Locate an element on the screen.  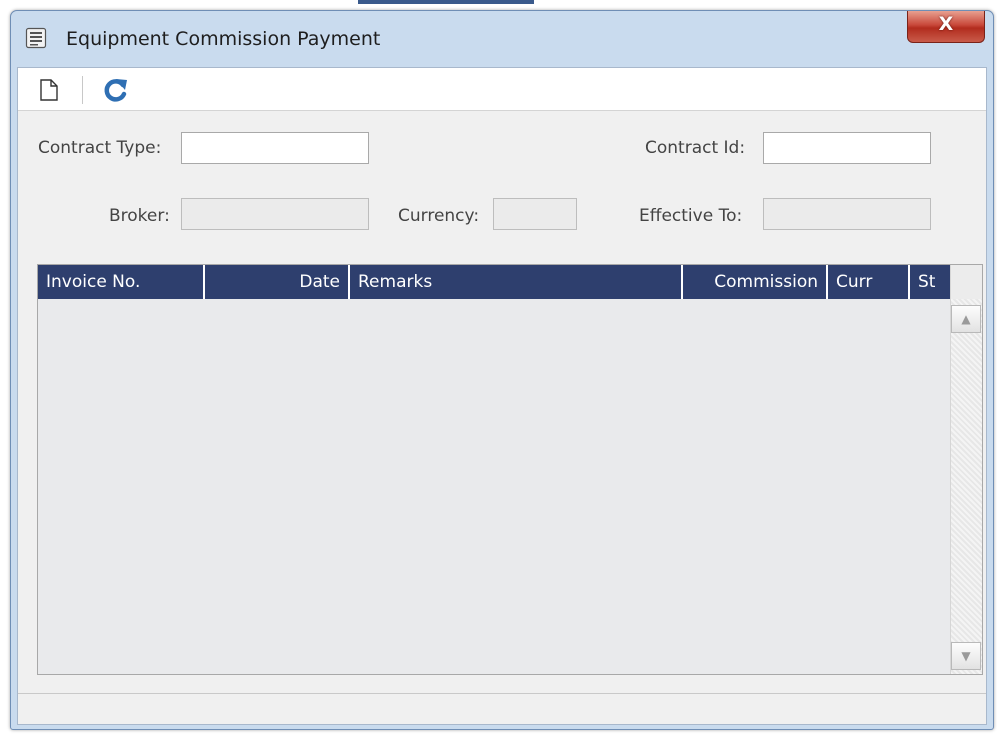
top-accent-bar is located at coordinates (446, 2).